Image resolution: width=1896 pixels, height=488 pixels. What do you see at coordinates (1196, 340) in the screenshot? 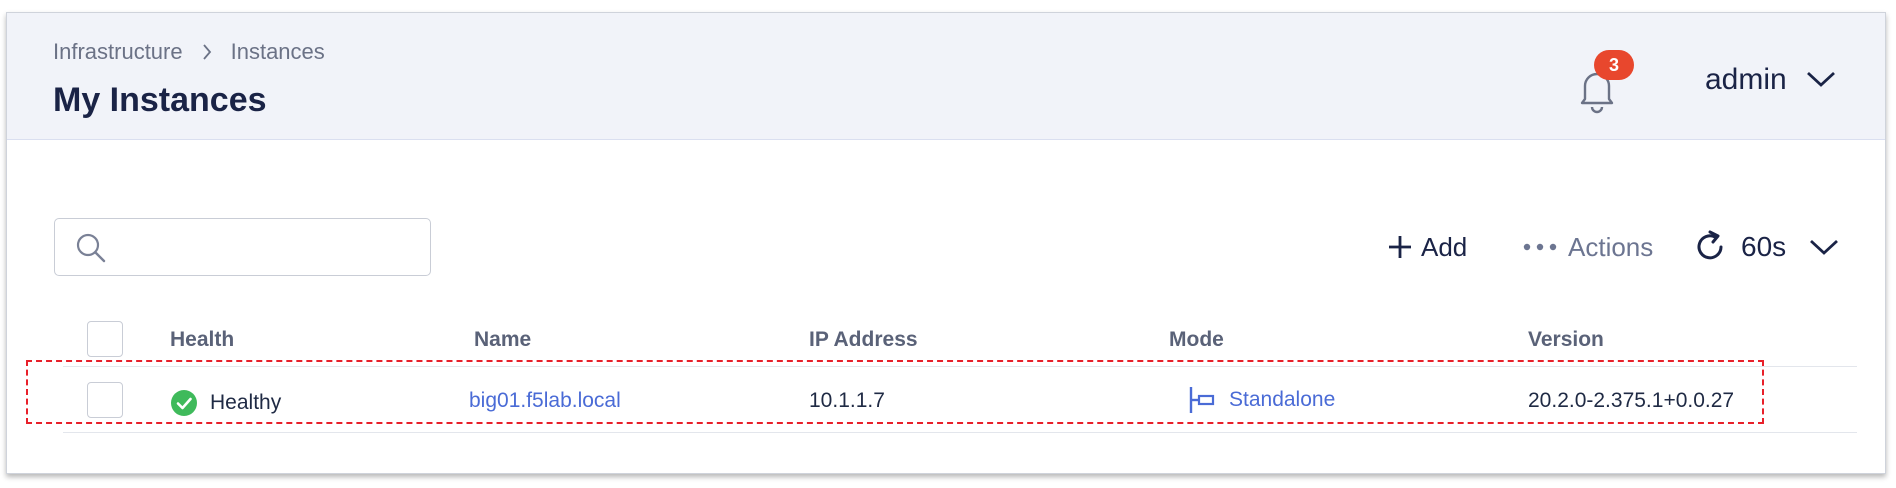
I see `column-header-mode: Mode` at bounding box center [1196, 340].